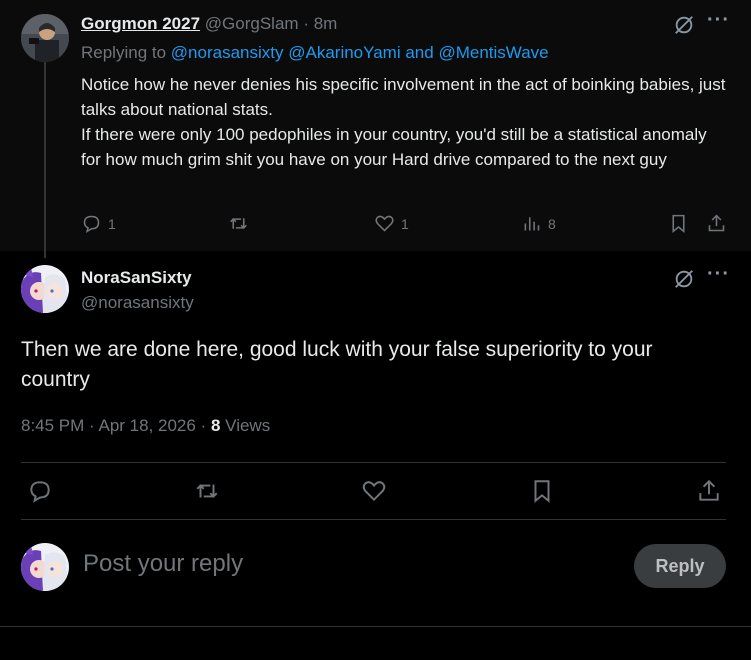 This screenshot has height=660, width=751. I want to click on views-button: 8, so click(538, 223).